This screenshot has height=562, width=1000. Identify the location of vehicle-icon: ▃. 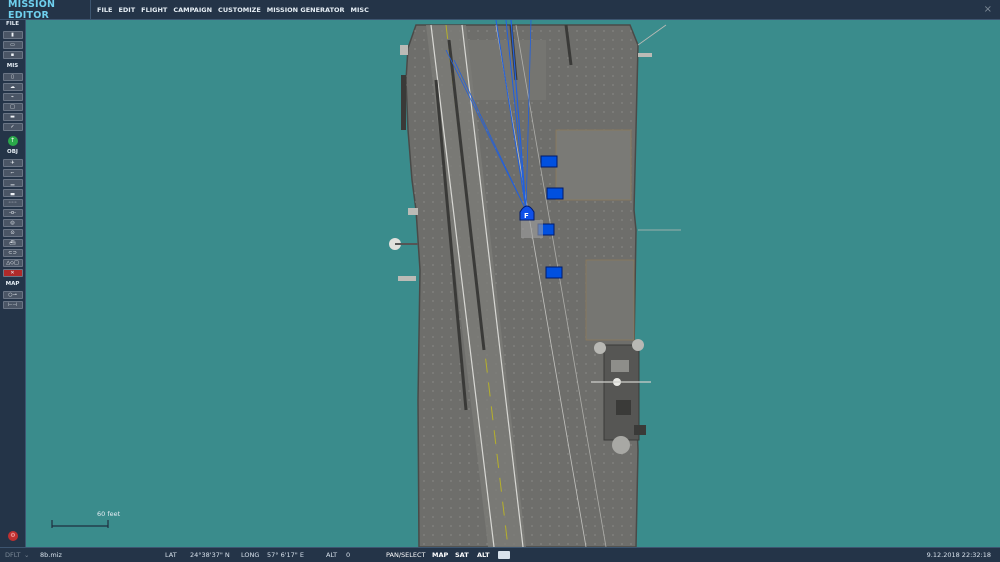
(12, 193).